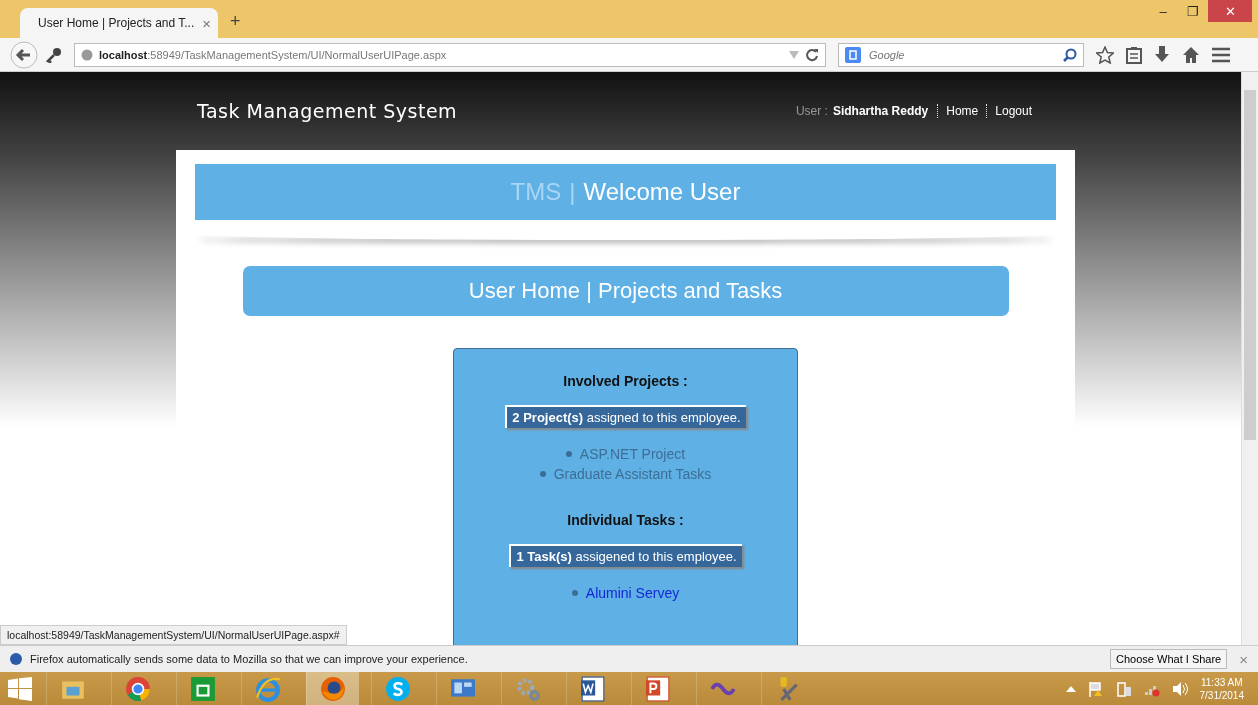  I want to click on address-bar: localhost:58949/TaskManagementSystem/UI/NormalUserUIPage.aspx, so click(450, 54).